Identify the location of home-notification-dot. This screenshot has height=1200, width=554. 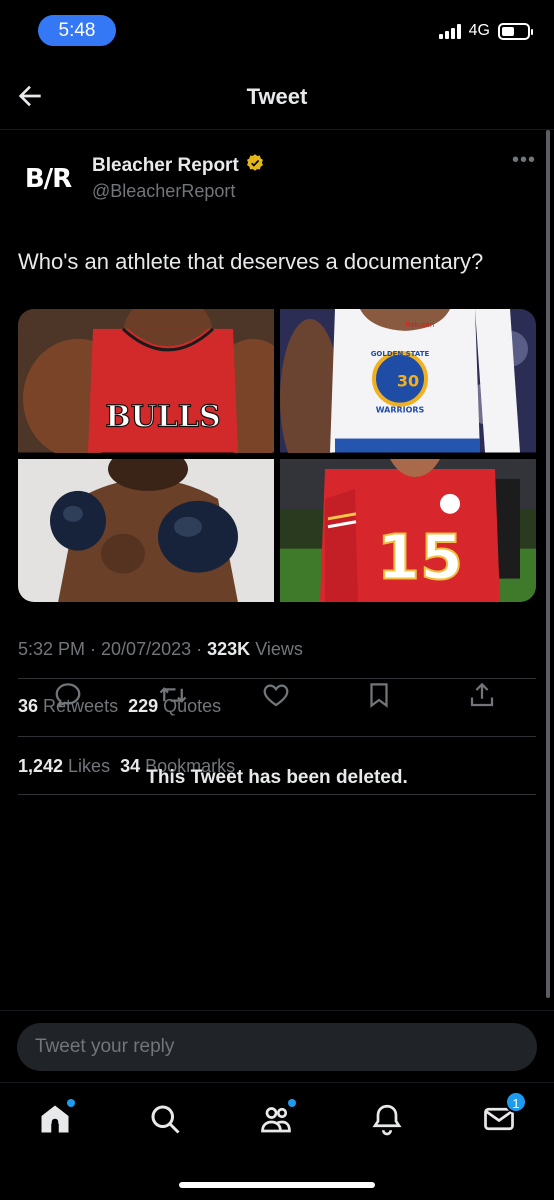
(71, 1103).